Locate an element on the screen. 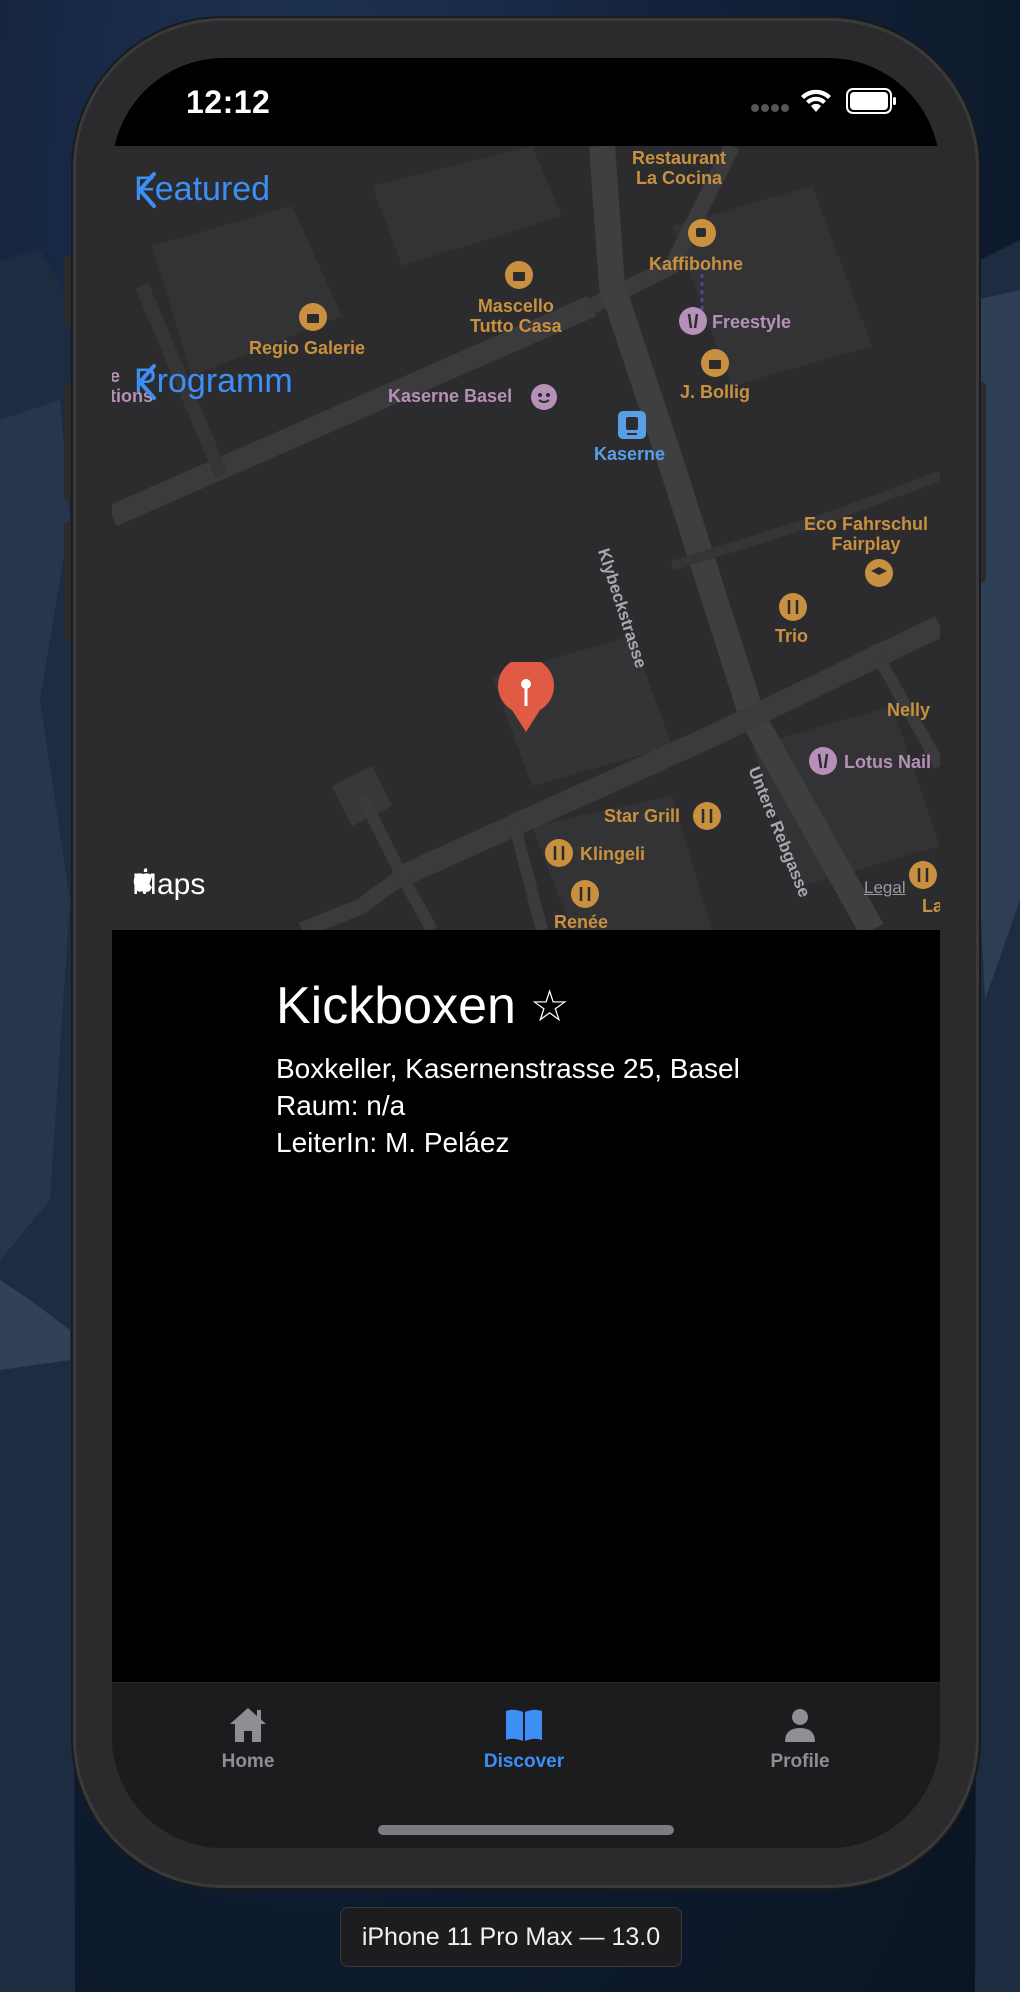 Image resolution: width=1020 pixels, height=1992 pixels. poi-renee: Renée is located at coordinates (581, 921).